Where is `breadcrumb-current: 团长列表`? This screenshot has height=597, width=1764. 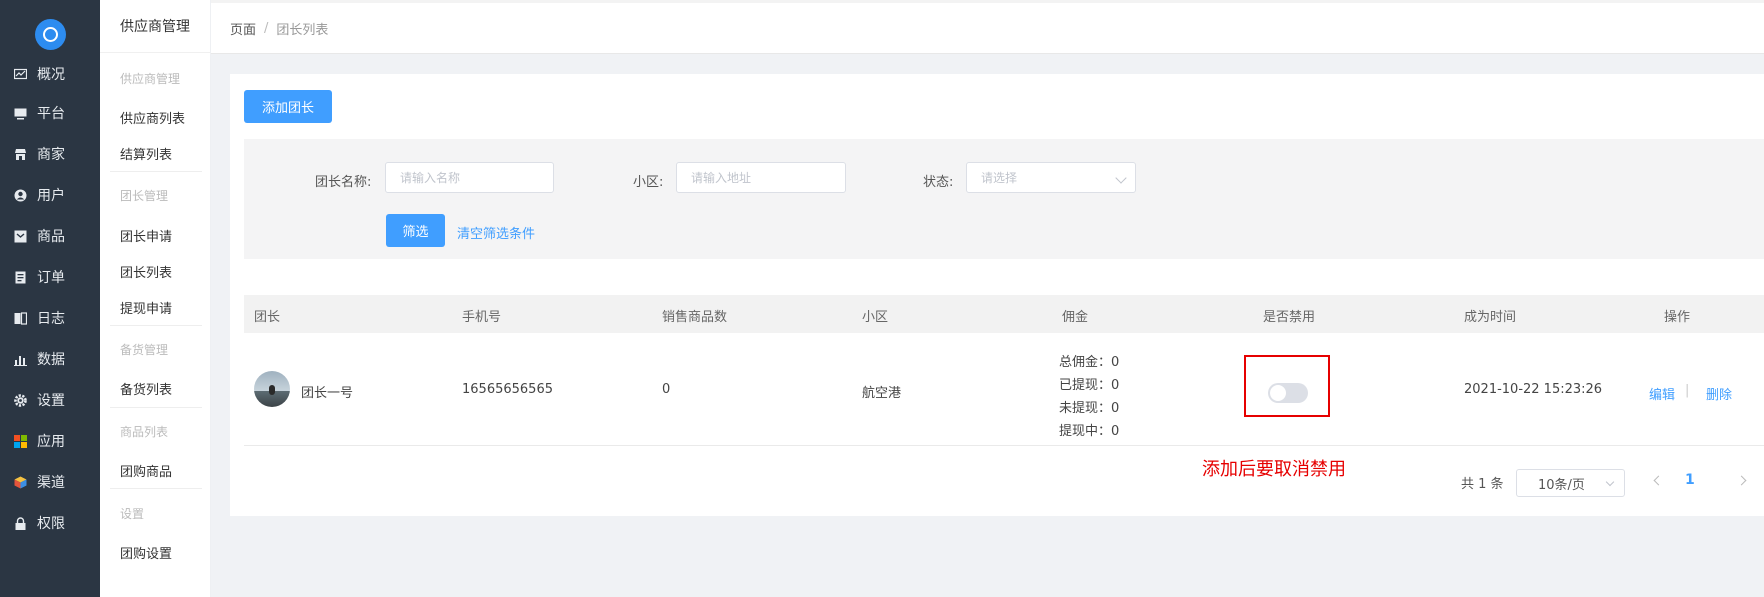
breadcrumb-current: 团长列表 is located at coordinates (302, 30).